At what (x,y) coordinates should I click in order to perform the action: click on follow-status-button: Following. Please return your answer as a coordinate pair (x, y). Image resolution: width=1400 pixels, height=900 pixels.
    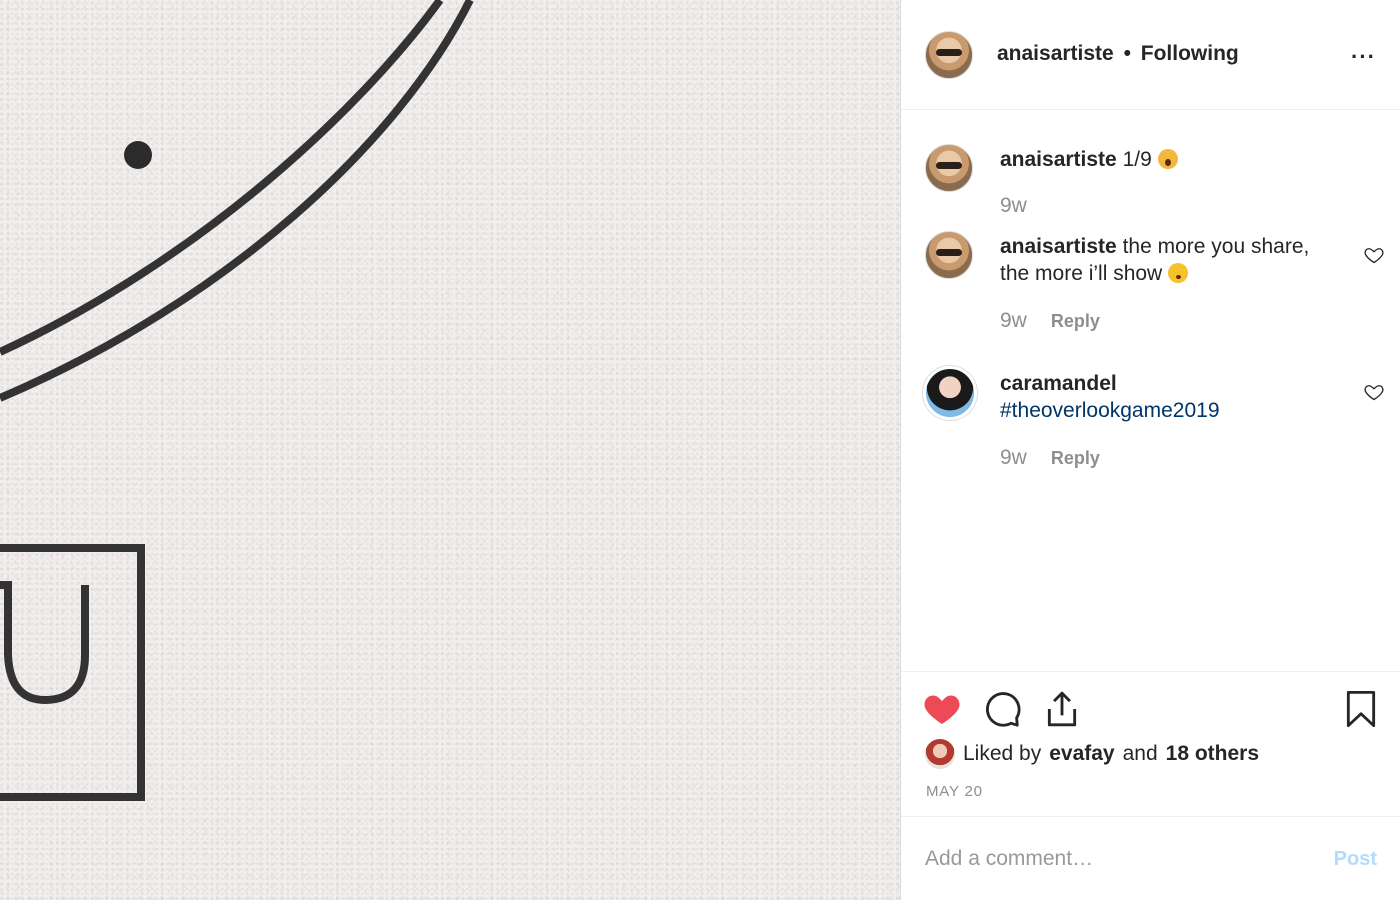
    Looking at the image, I should click on (1190, 53).